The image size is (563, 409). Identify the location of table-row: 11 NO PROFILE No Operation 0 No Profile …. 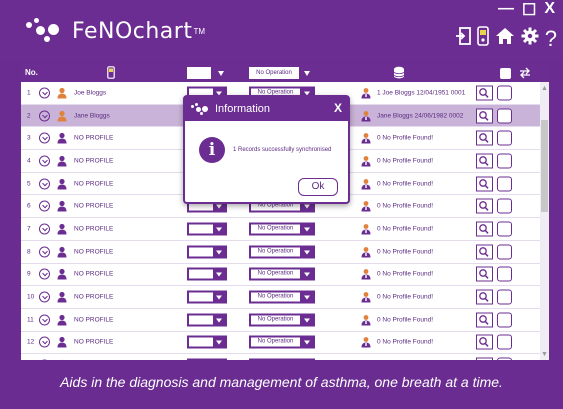
(285, 320).